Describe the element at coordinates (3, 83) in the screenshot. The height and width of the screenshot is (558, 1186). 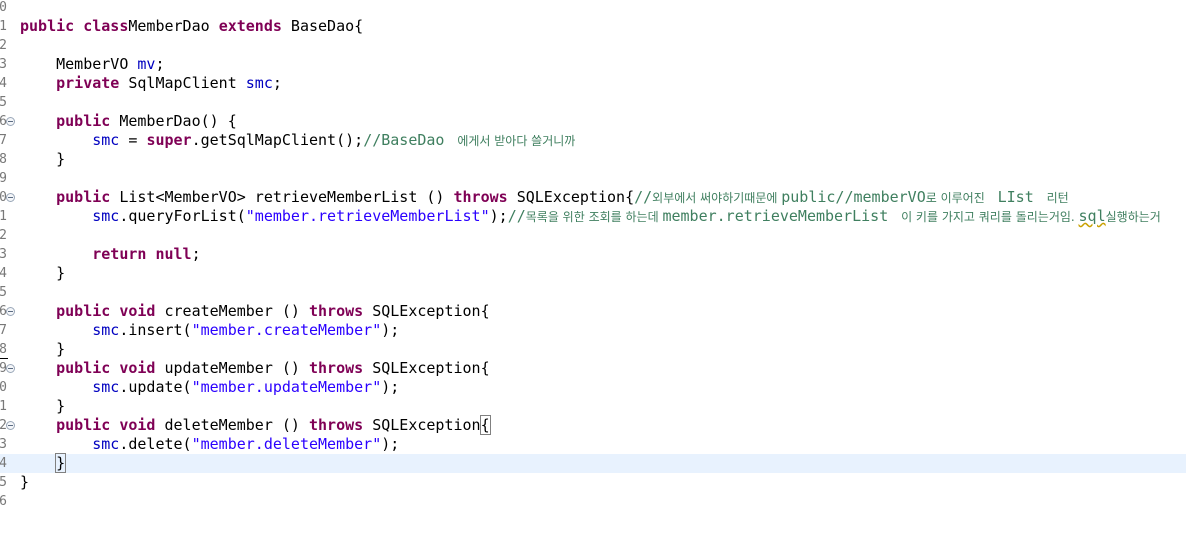
I see `line-number: 4` at that location.